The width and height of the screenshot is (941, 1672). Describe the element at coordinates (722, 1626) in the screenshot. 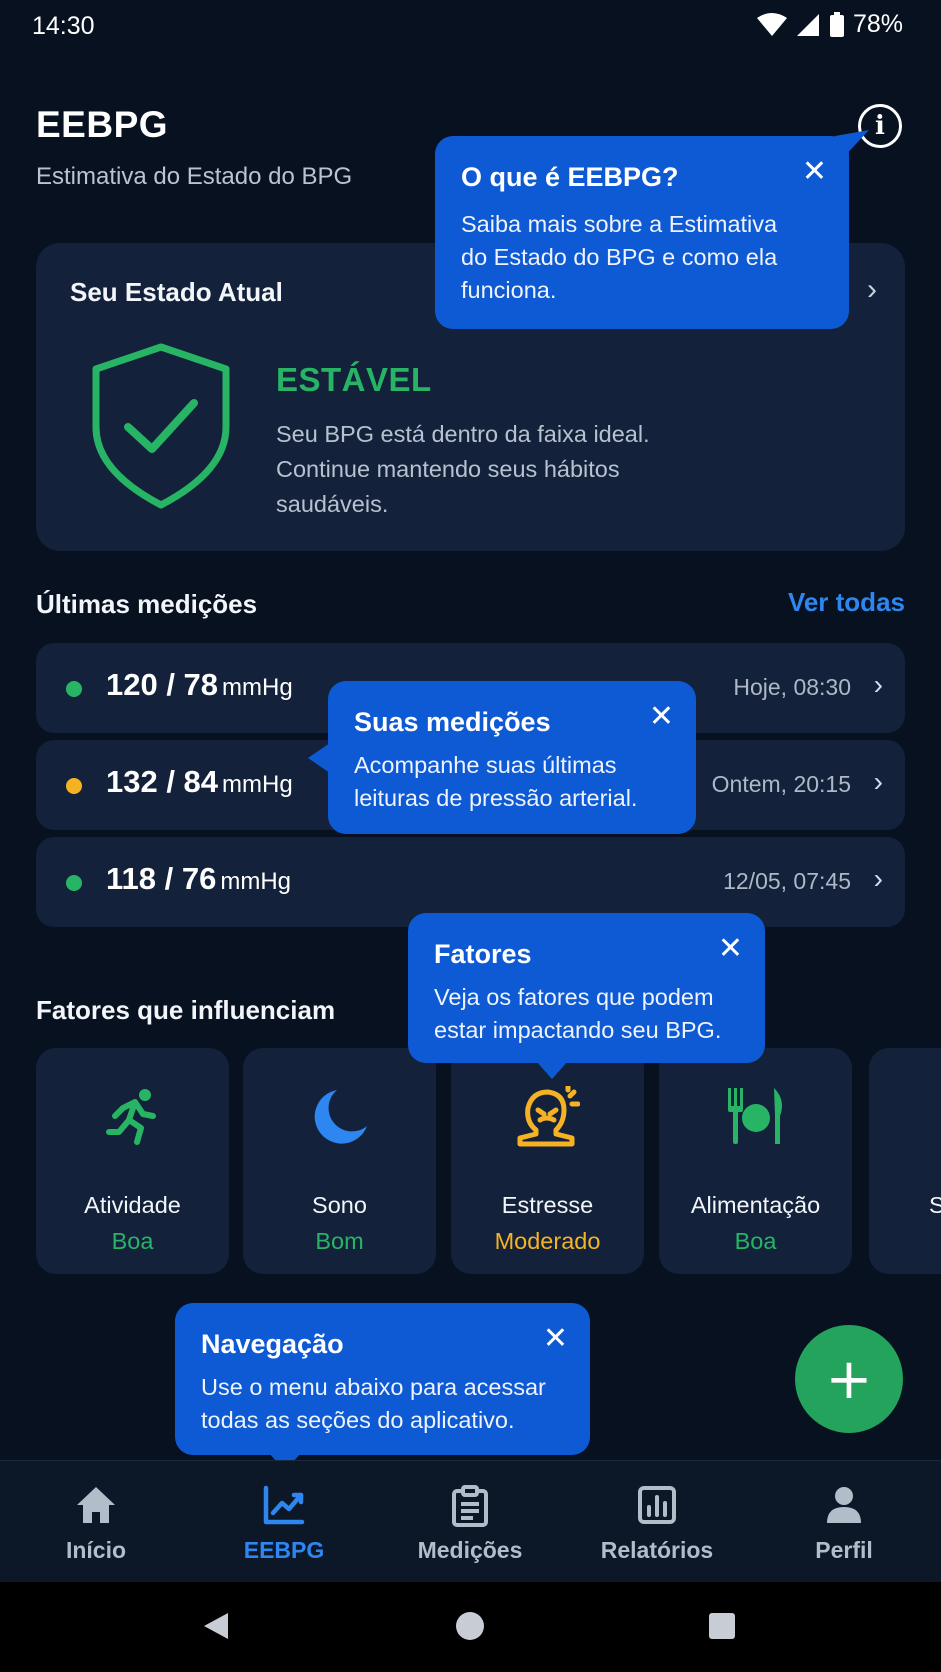

I see `recents-icon` at that location.